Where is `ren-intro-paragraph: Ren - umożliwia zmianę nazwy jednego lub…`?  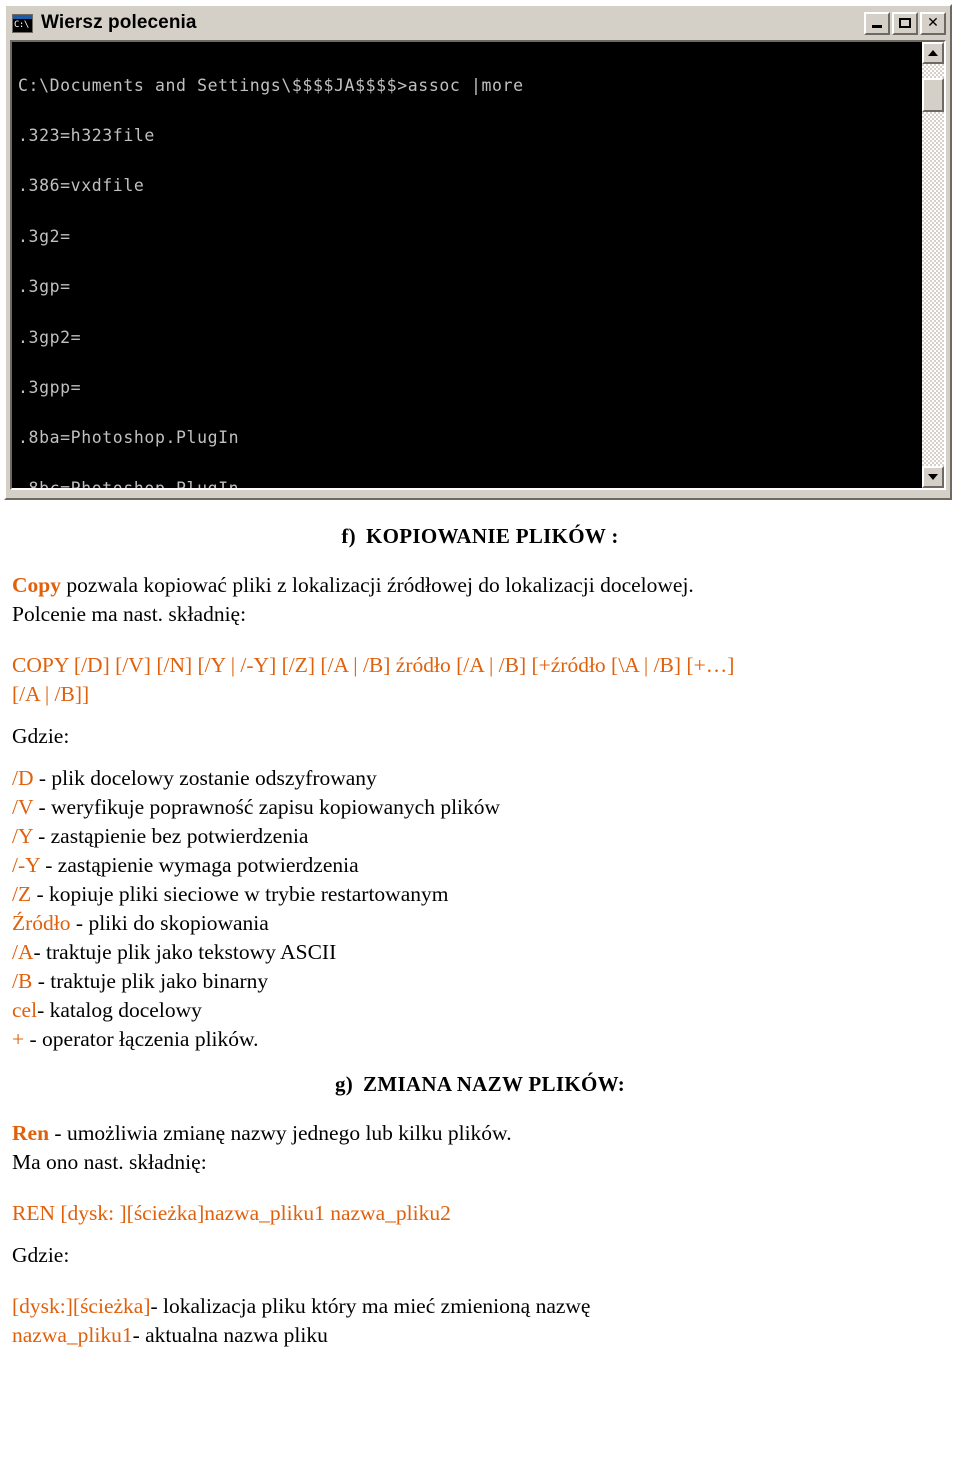 ren-intro-paragraph: Ren - umożliwia zmianę nazwy jednego lub… is located at coordinates (480, 1133).